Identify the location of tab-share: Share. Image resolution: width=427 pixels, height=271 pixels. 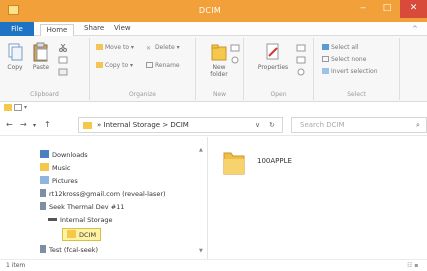
(94, 28).